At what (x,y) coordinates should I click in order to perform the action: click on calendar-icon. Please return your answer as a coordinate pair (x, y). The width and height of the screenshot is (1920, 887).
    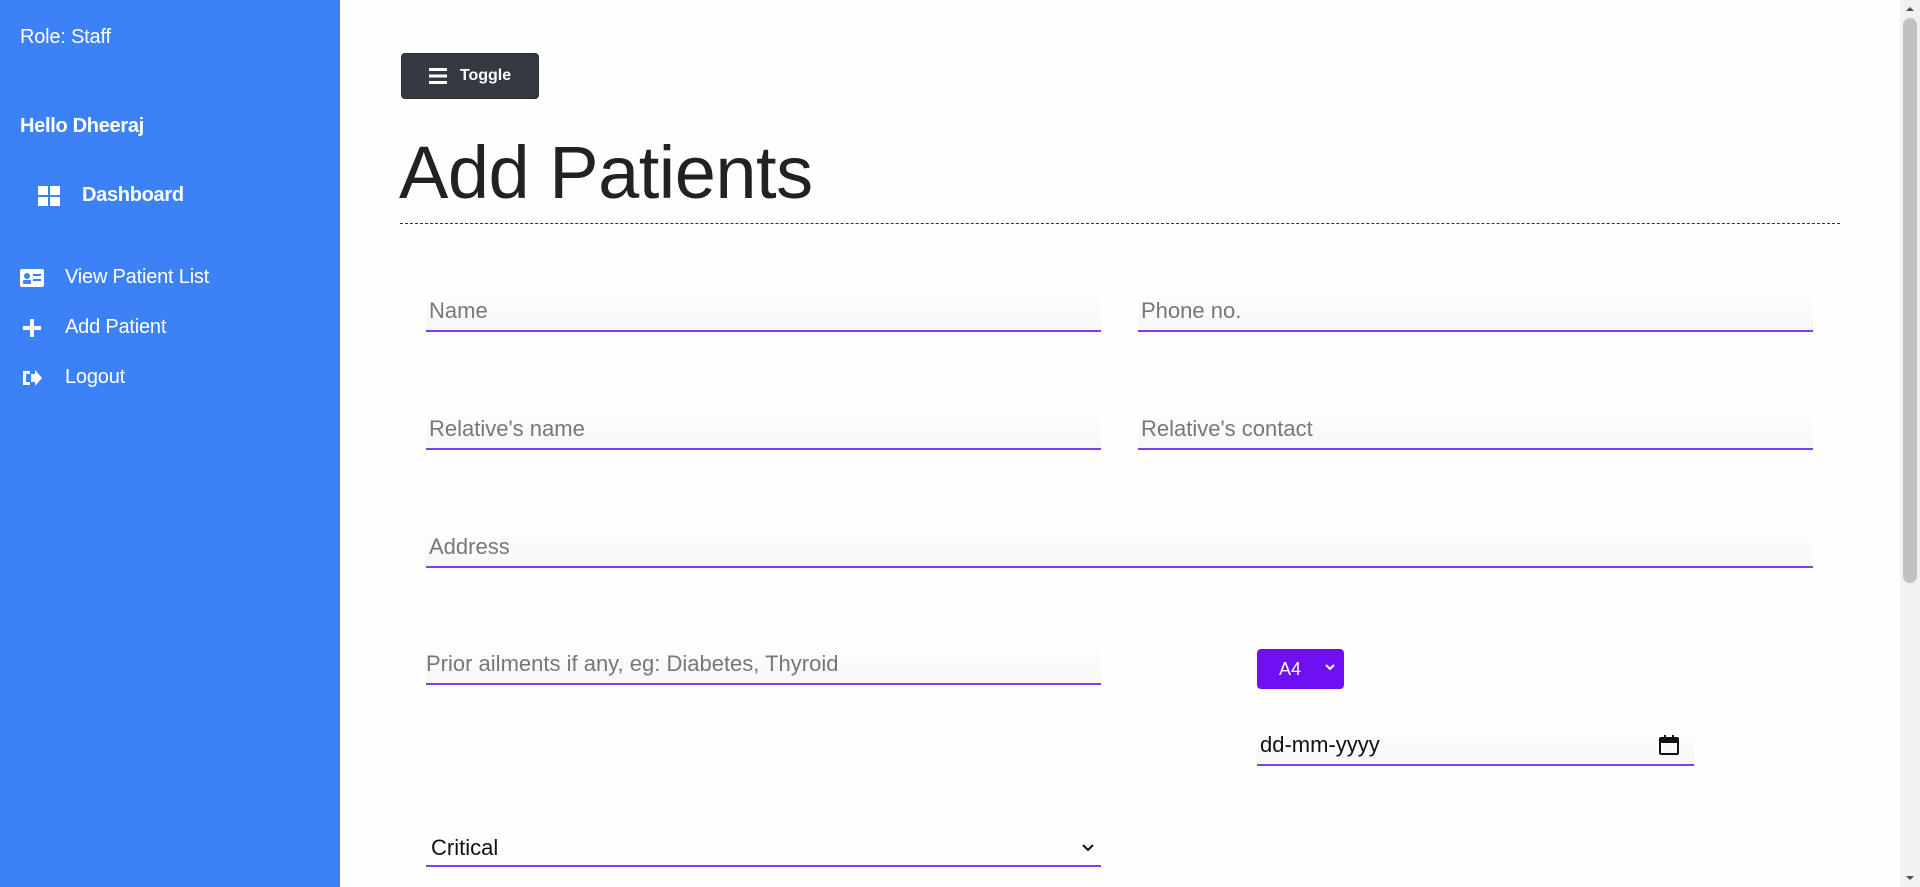
    Looking at the image, I should click on (1669, 745).